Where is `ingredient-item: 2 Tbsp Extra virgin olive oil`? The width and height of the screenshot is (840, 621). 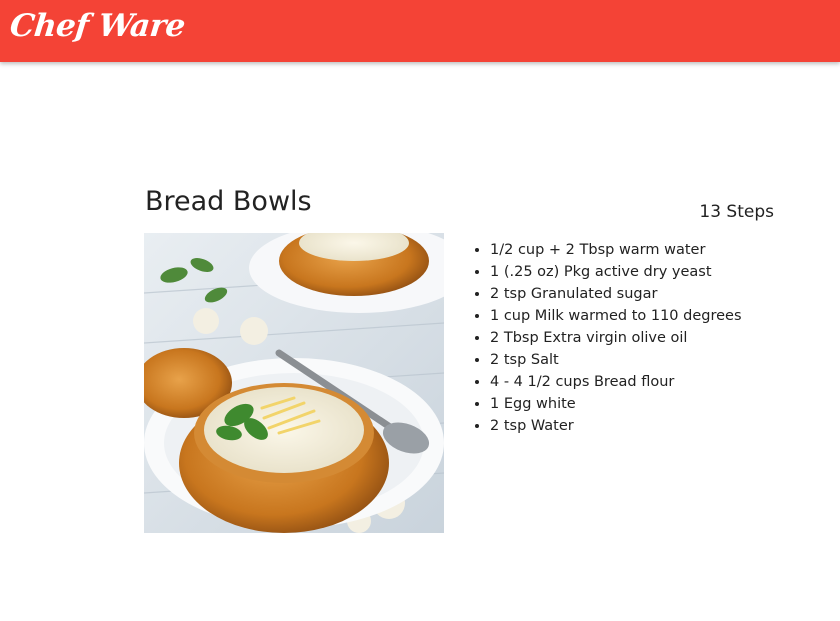
ingredient-item: 2 Tbsp Extra virgin olive oil is located at coordinates (616, 338).